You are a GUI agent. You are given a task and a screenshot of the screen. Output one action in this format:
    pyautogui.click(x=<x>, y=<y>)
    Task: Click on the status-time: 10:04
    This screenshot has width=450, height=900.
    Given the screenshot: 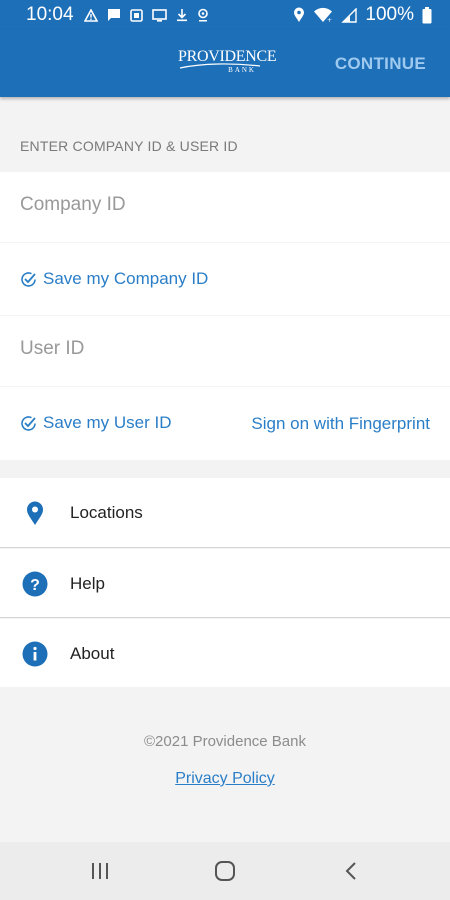 What is the action you would take?
    pyautogui.click(x=50, y=14)
    